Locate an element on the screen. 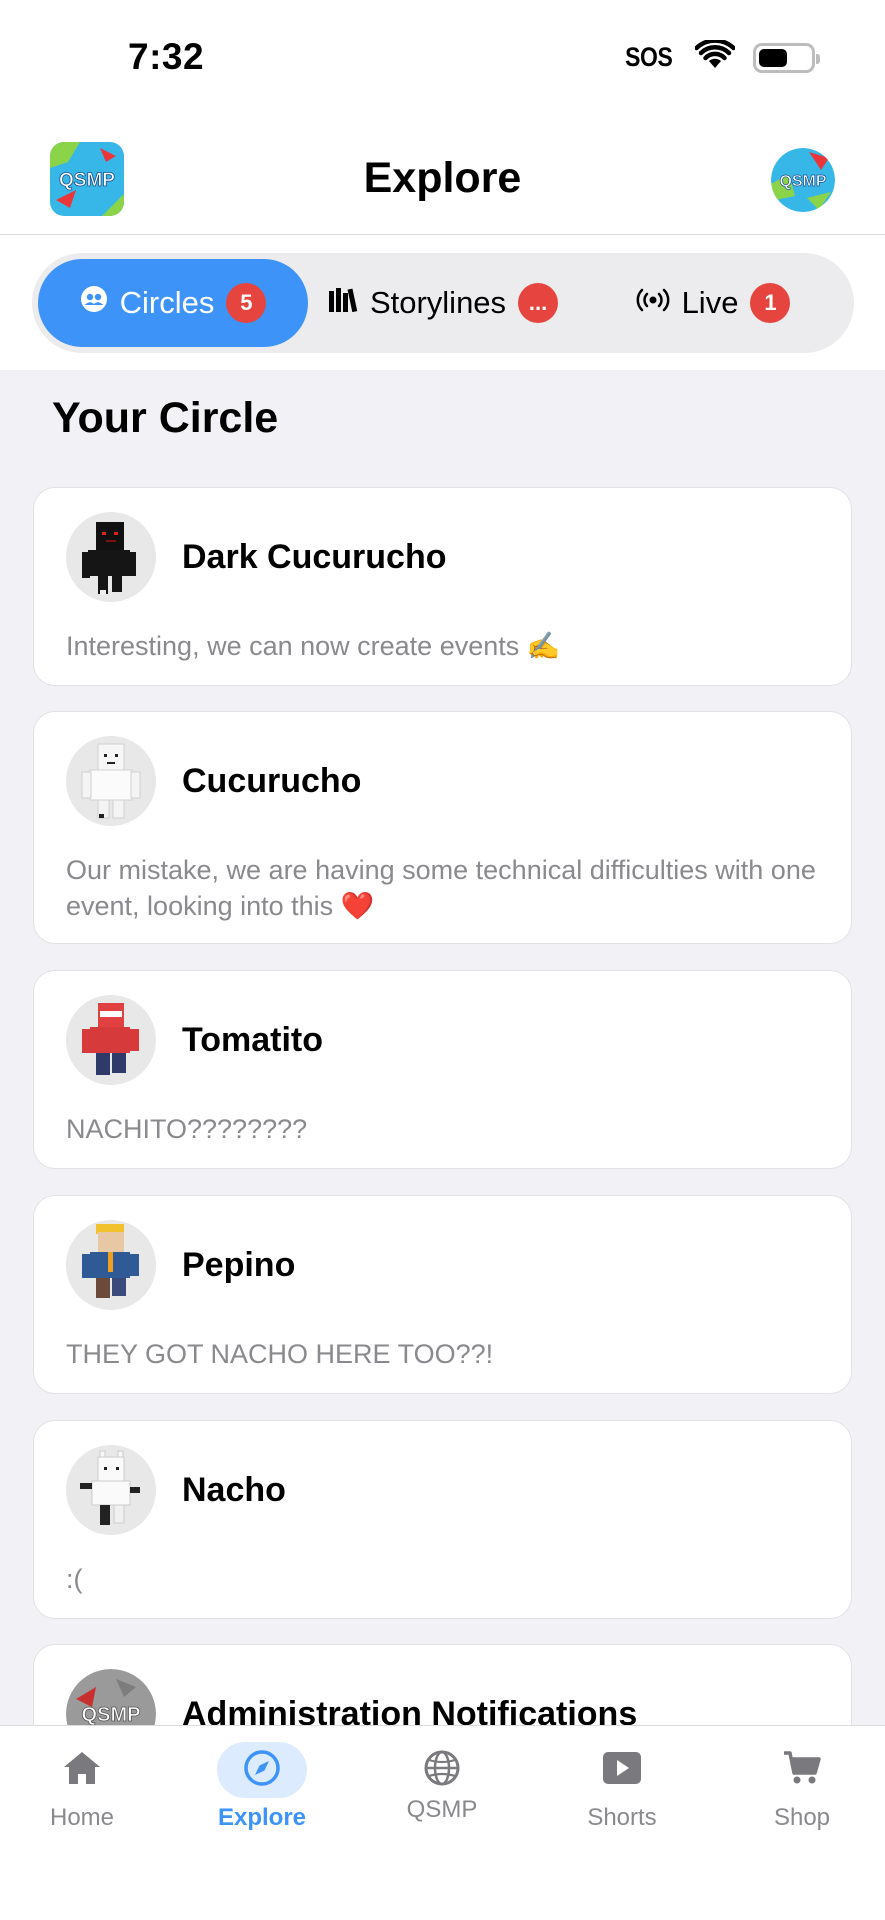 This screenshot has height=1920, width=885. card-name: Tomatito is located at coordinates (253, 1040).